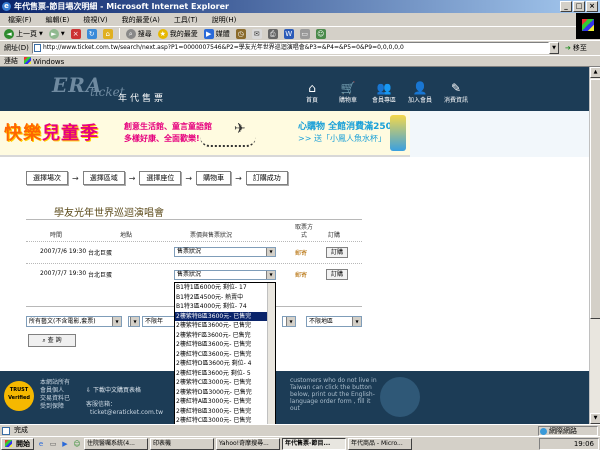 The width and height of the screenshot is (600, 450). I want to click on taskbar-button: 印表機, so click(182, 443).